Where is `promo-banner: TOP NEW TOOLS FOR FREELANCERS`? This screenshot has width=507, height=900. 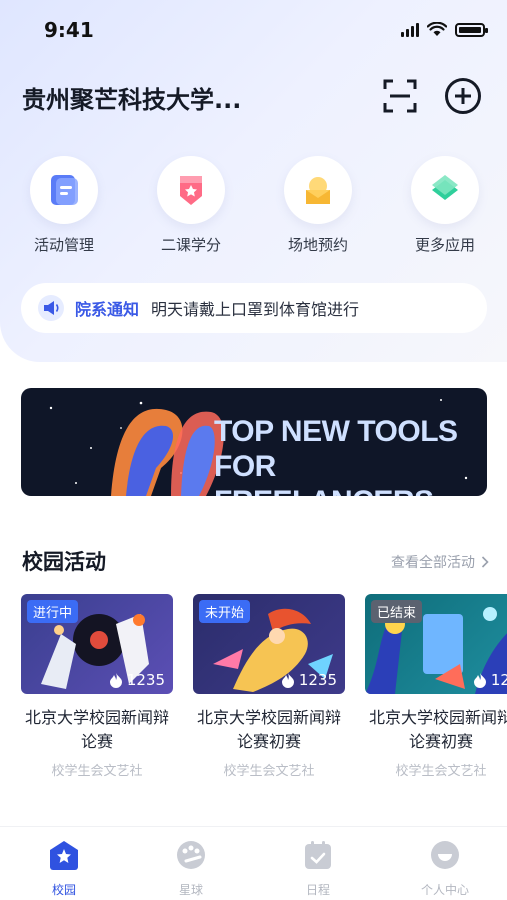
promo-banner: TOP NEW TOOLS FOR FREELANCERS is located at coordinates (254, 442).